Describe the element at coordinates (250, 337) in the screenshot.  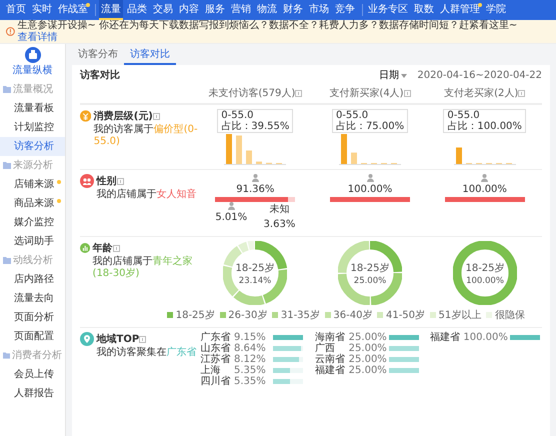
I see `percent-label: 9.15%` at that location.